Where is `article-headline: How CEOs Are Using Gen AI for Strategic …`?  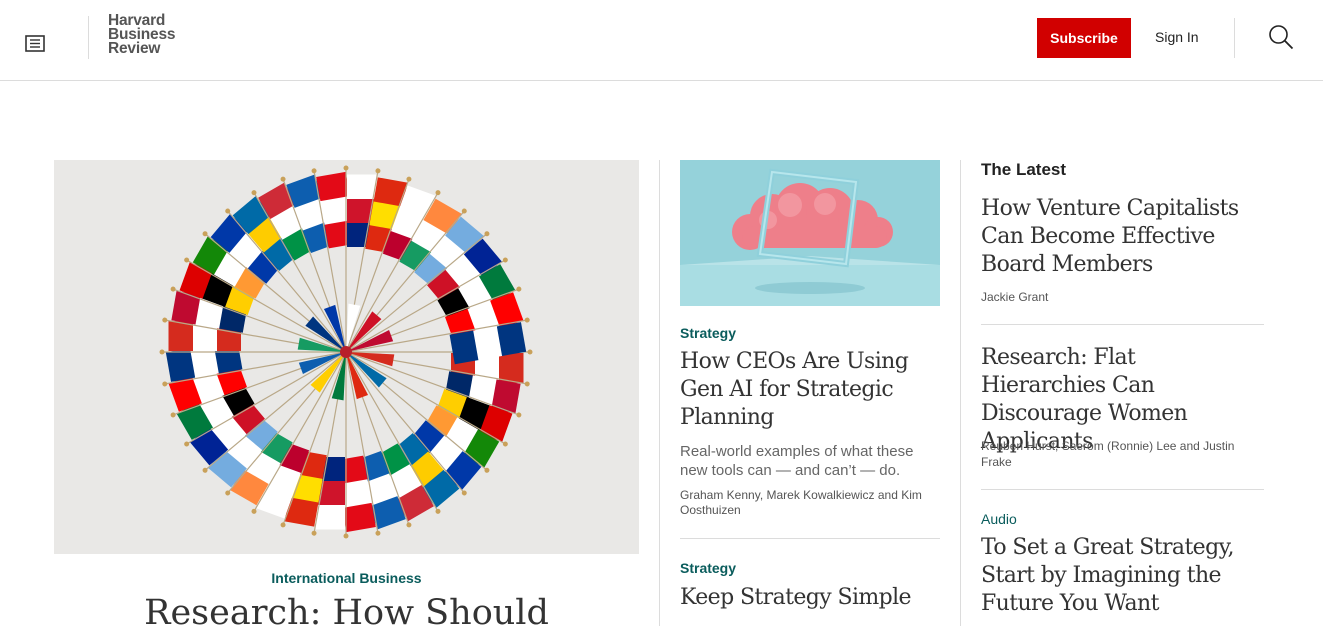
article-headline: How CEOs Are Using Gen AI for Strategic … is located at coordinates (810, 390).